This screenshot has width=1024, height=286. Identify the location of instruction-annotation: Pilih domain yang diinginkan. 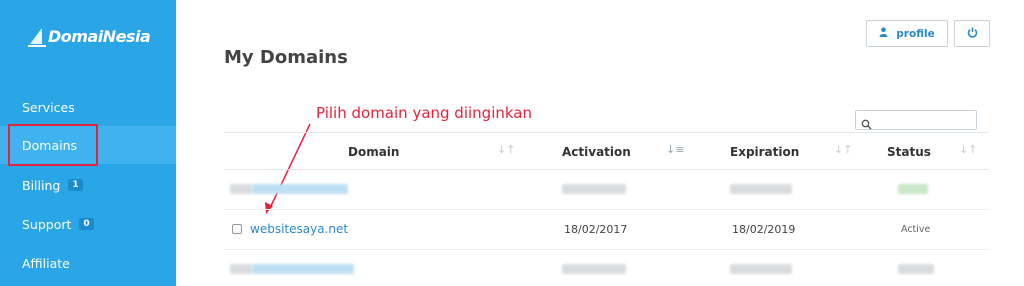
(424, 113).